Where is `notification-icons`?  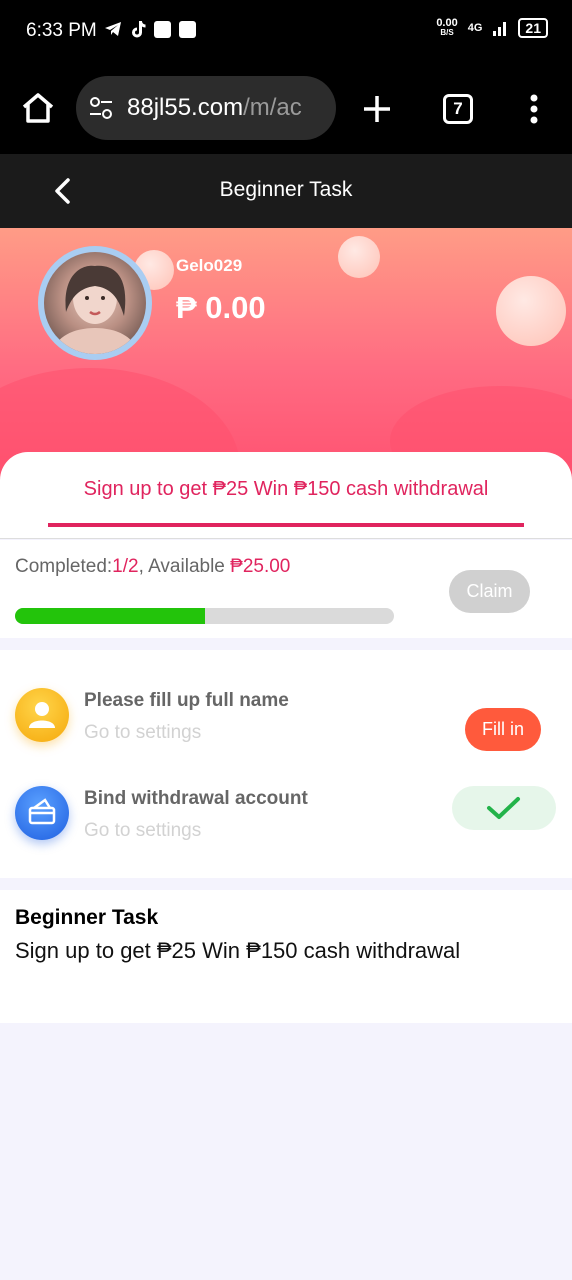
notification-icons is located at coordinates (150, 29).